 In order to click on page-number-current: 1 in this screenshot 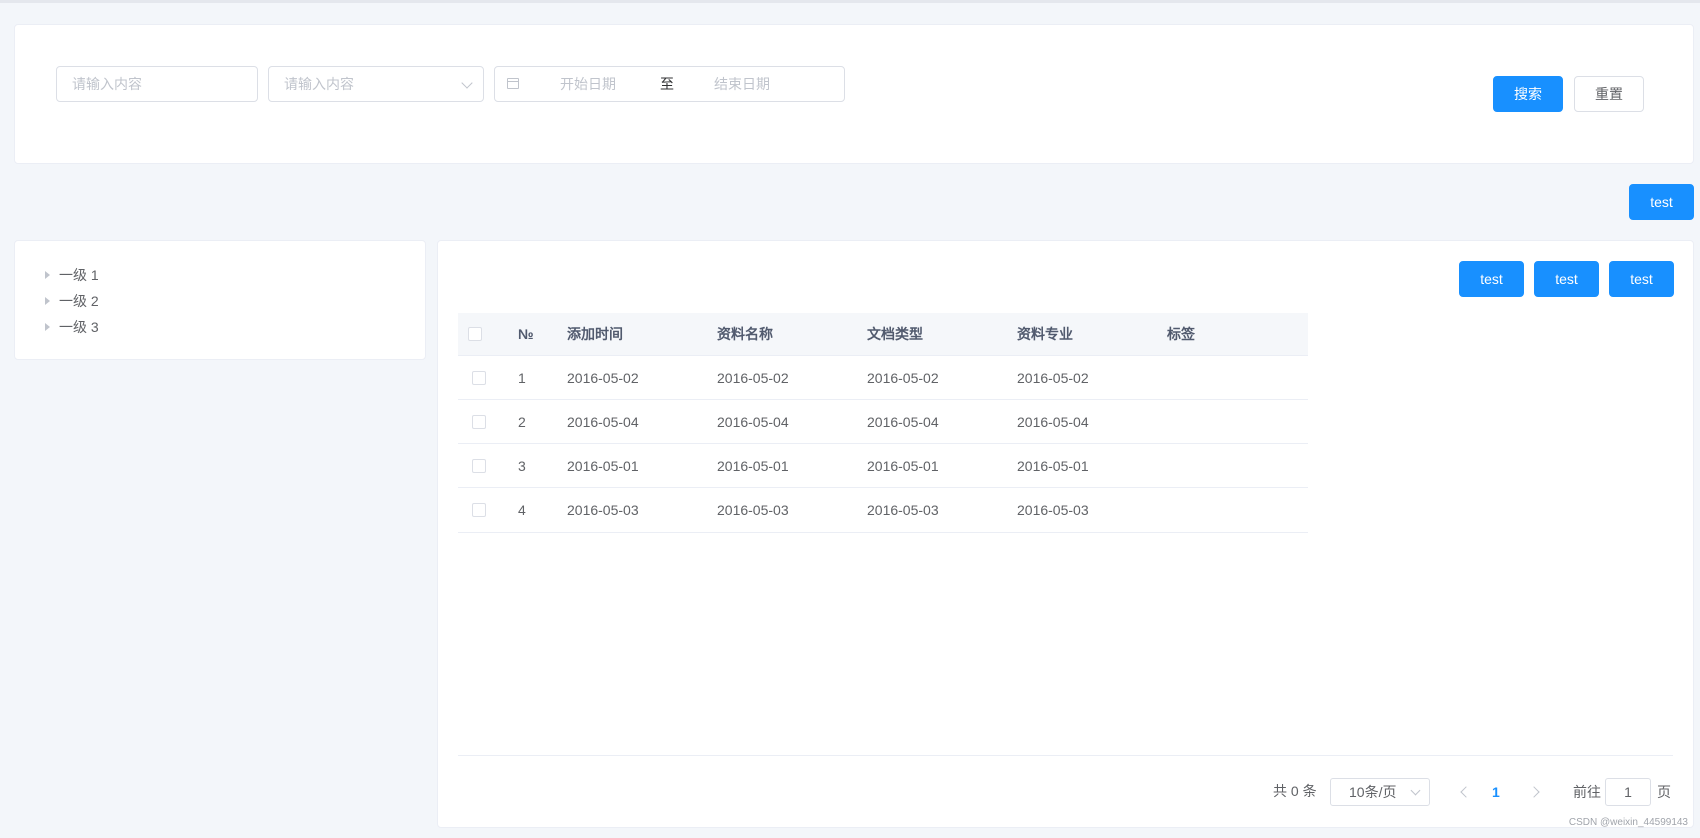, I will do `click(1496, 792)`.